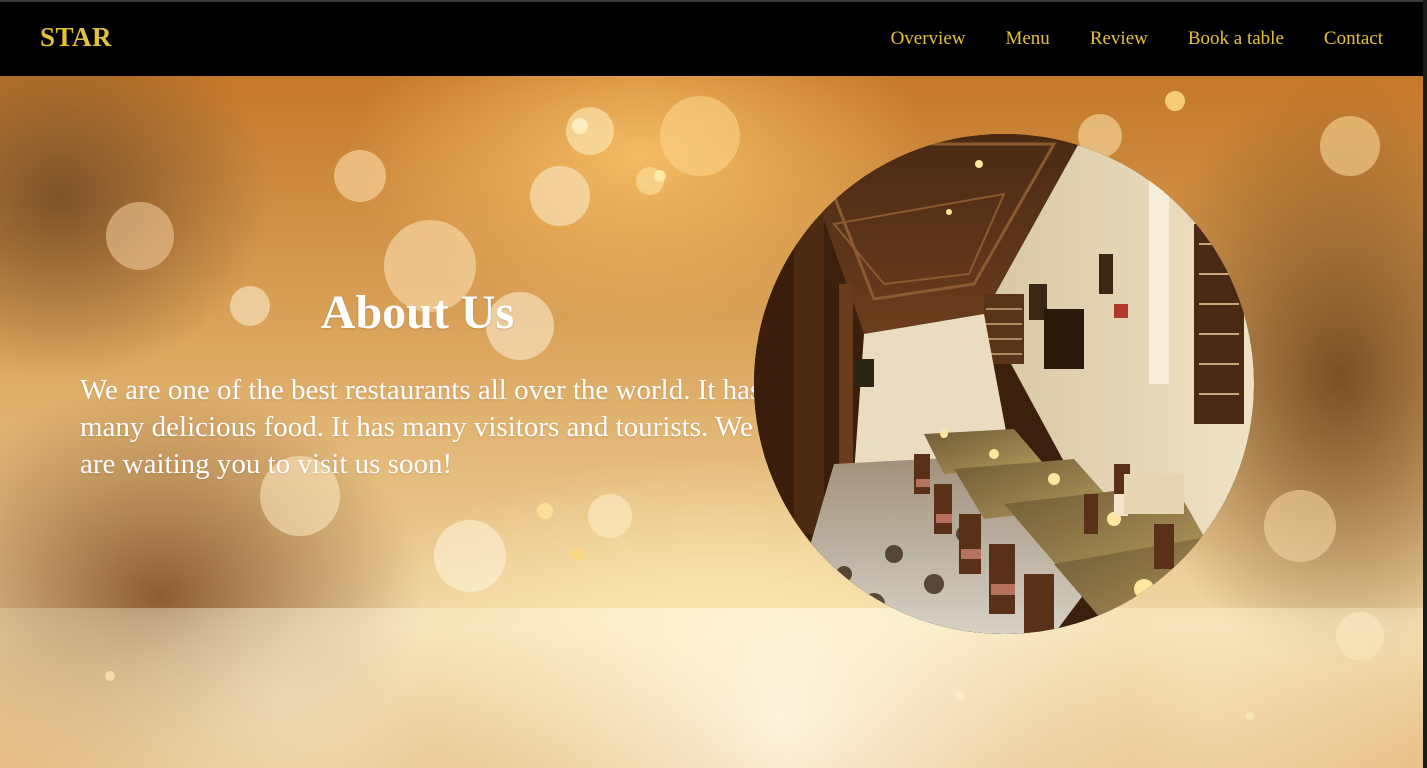 The width and height of the screenshot is (1427, 768). What do you see at coordinates (1119, 39) in the screenshot?
I see `nav-link-review: Review` at bounding box center [1119, 39].